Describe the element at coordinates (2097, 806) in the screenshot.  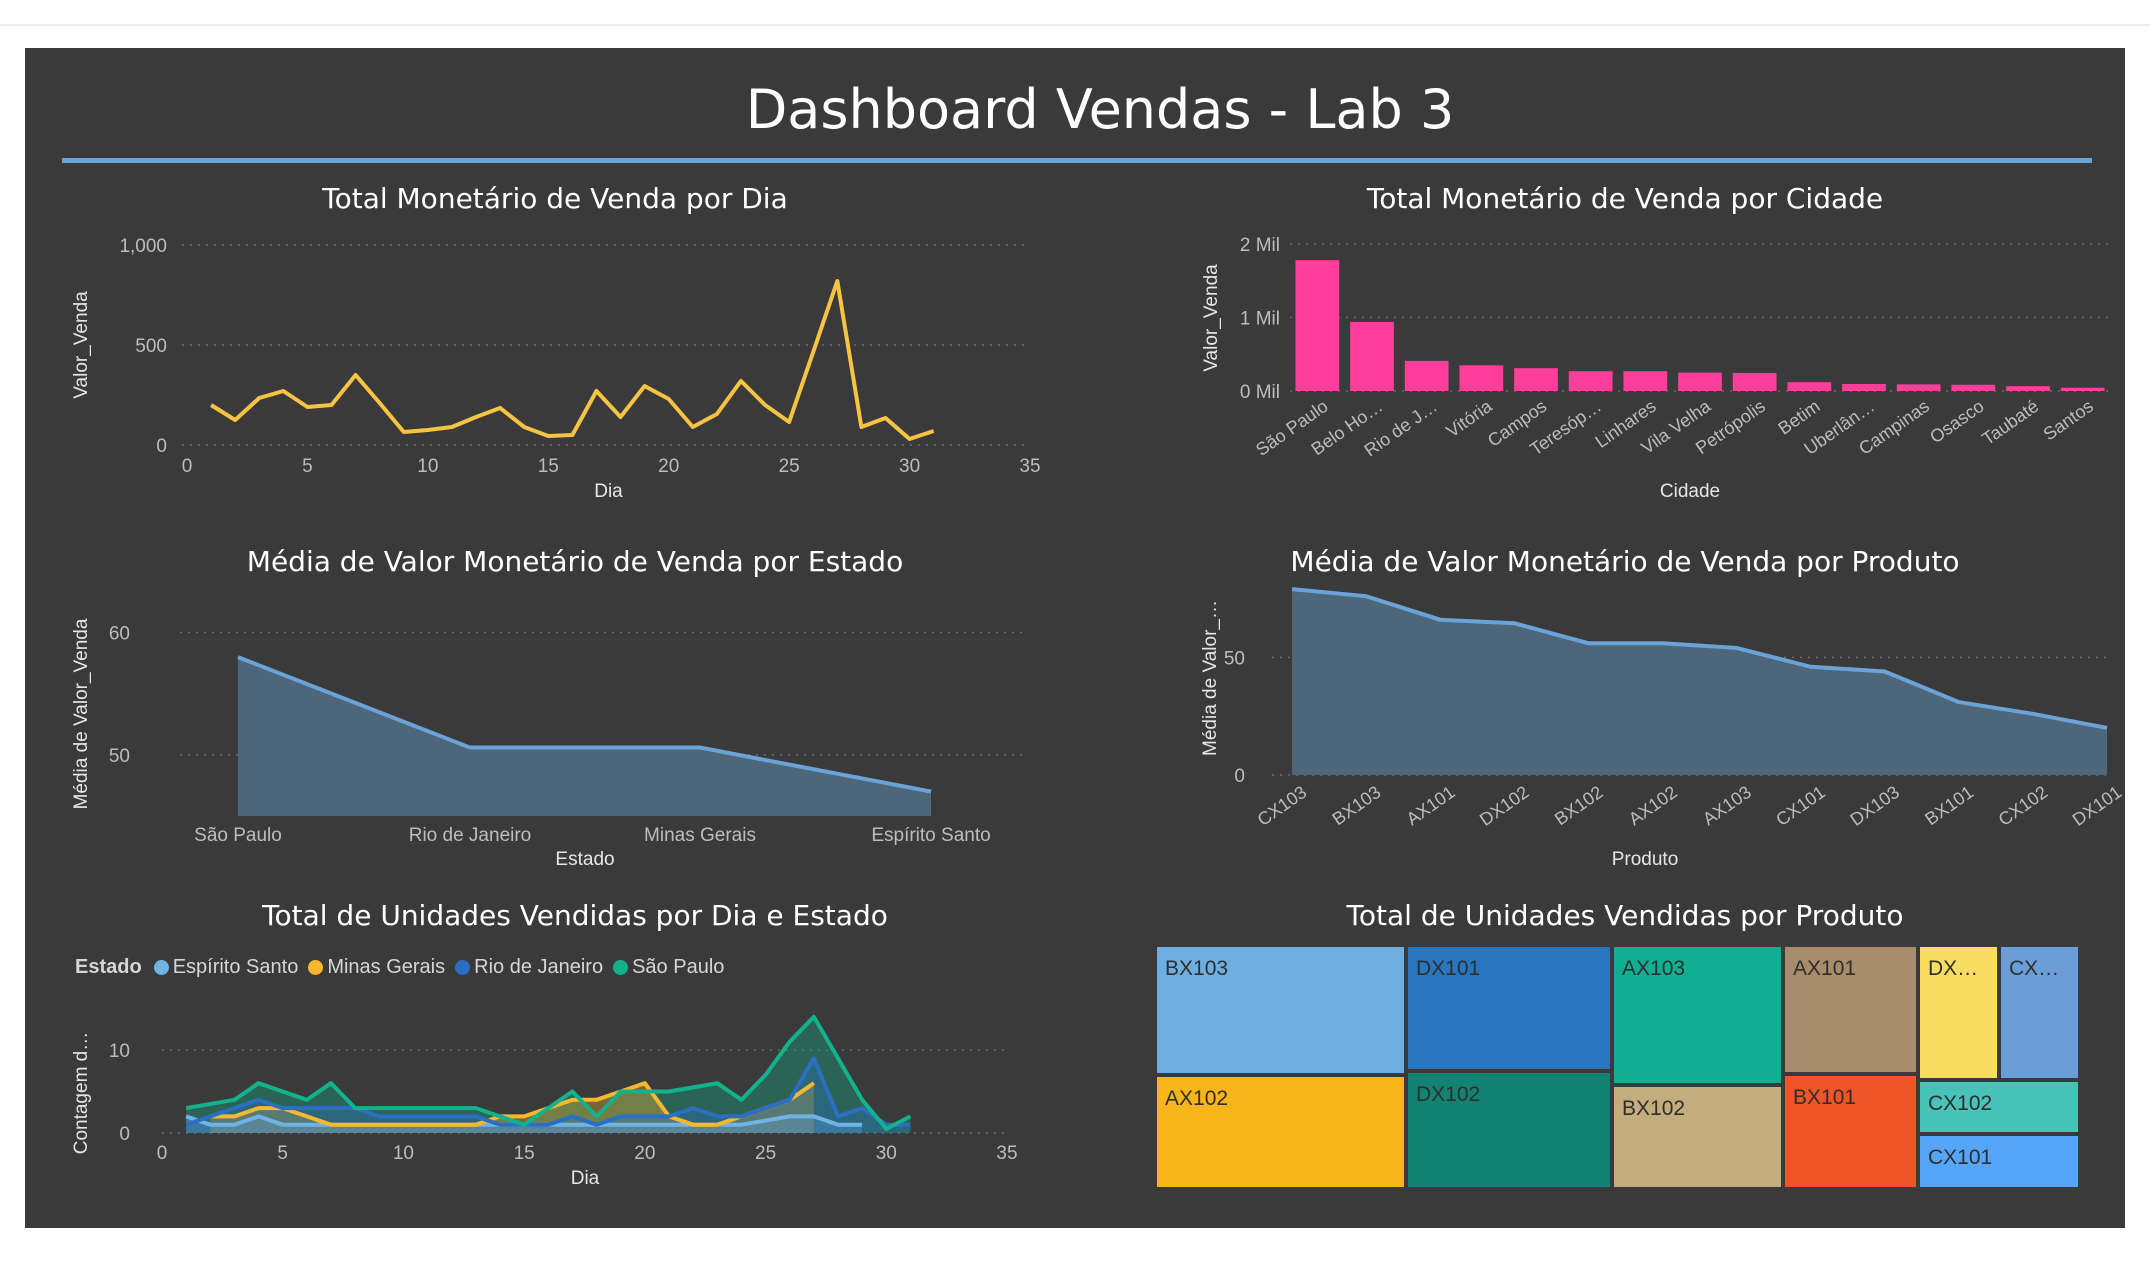
I see `x-tick-label: DX101` at that location.